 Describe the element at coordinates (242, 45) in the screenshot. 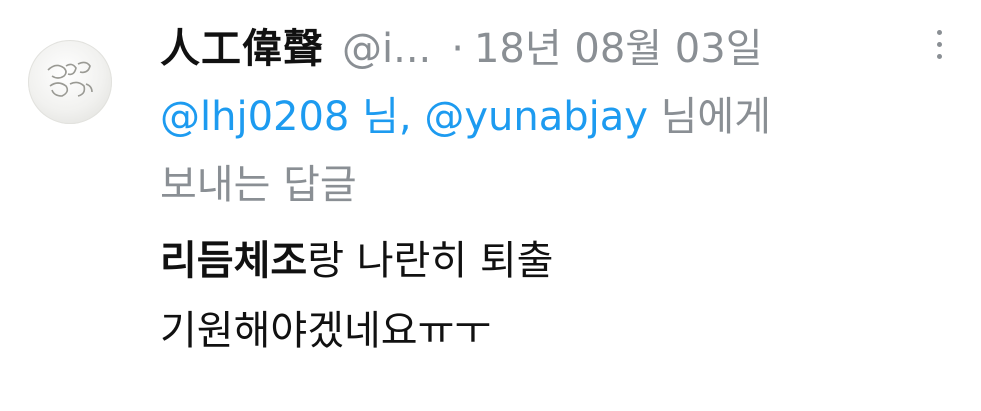

I see `author-name: 人工偉聲` at that location.